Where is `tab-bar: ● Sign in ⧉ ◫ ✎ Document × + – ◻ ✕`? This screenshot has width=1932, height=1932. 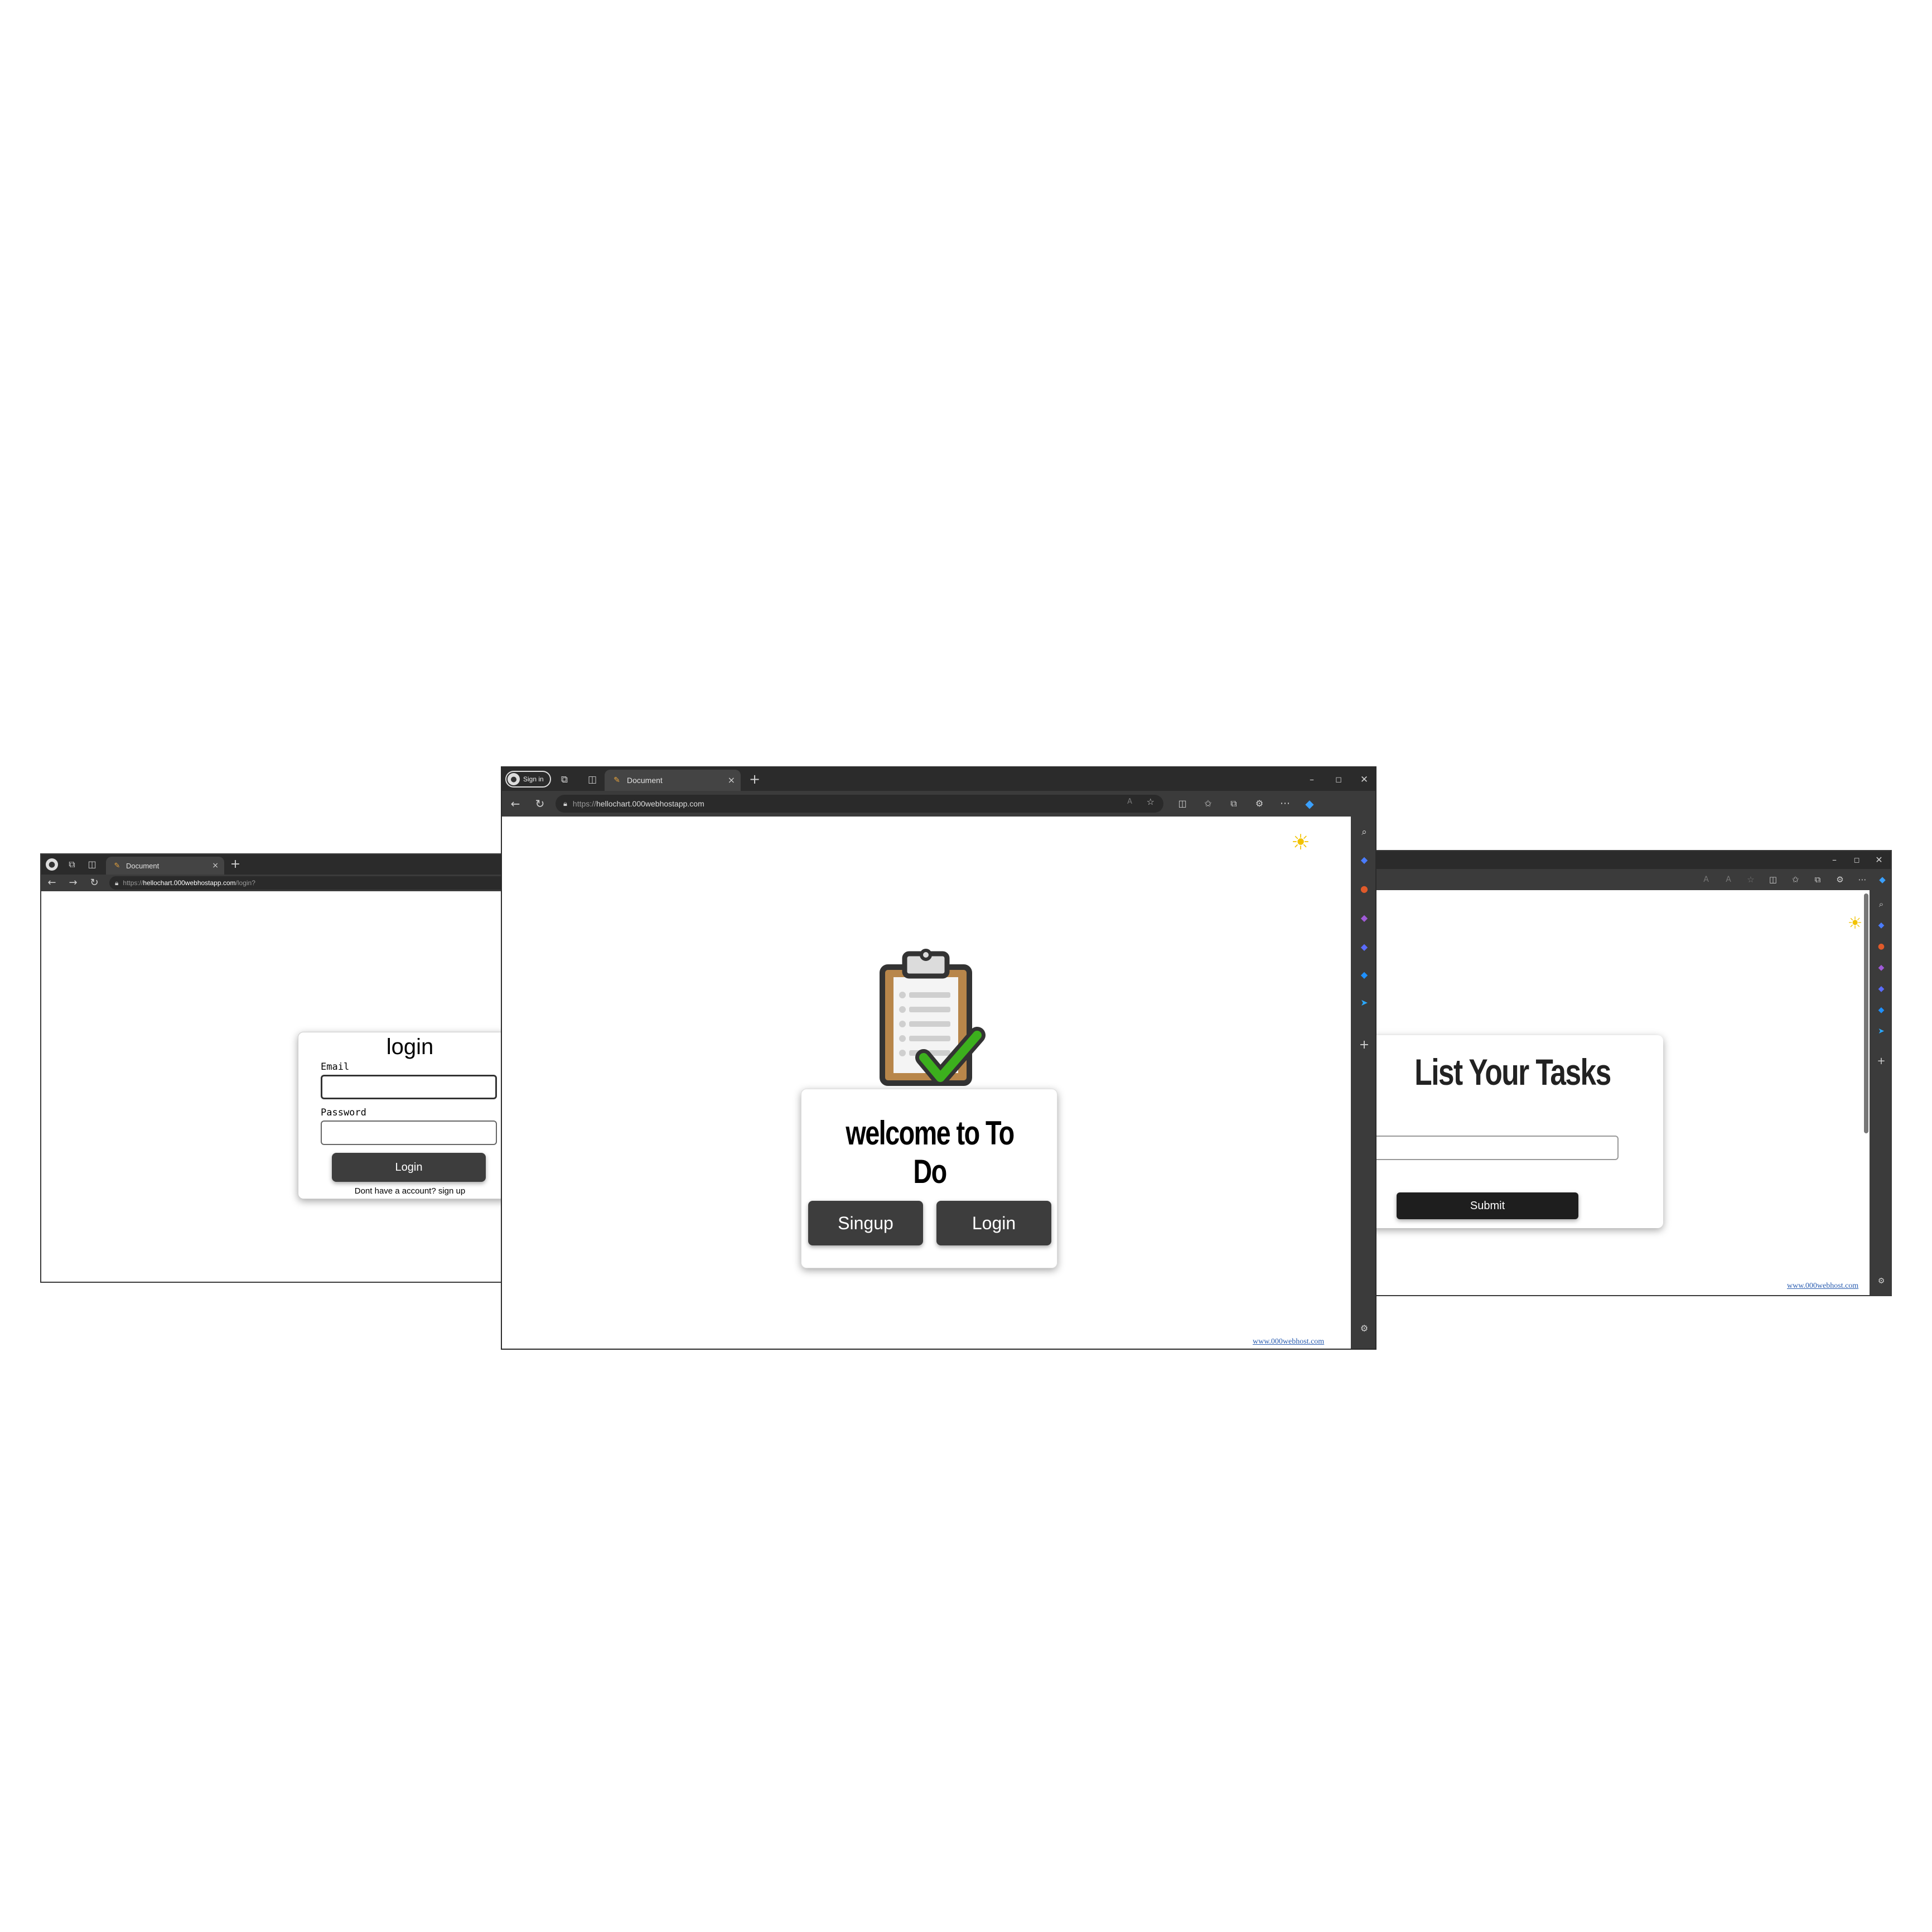
tab-bar: ● Sign in ⧉ ◫ ✎ Document × + – ◻ ✕ is located at coordinates (938, 779).